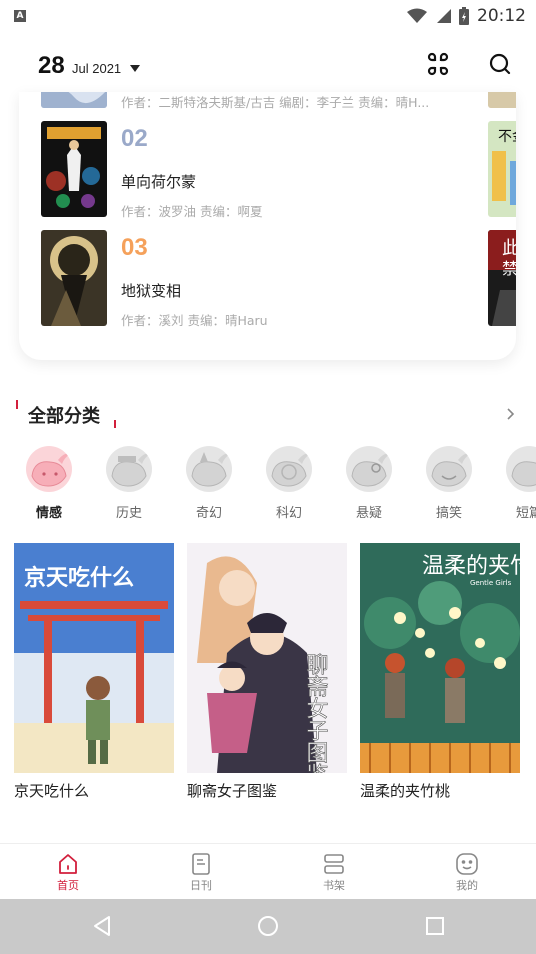 This screenshot has width=536, height=954. Describe the element at coordinates (507, 137) in the screenshot. I see `svg-text: 不金` at that location.